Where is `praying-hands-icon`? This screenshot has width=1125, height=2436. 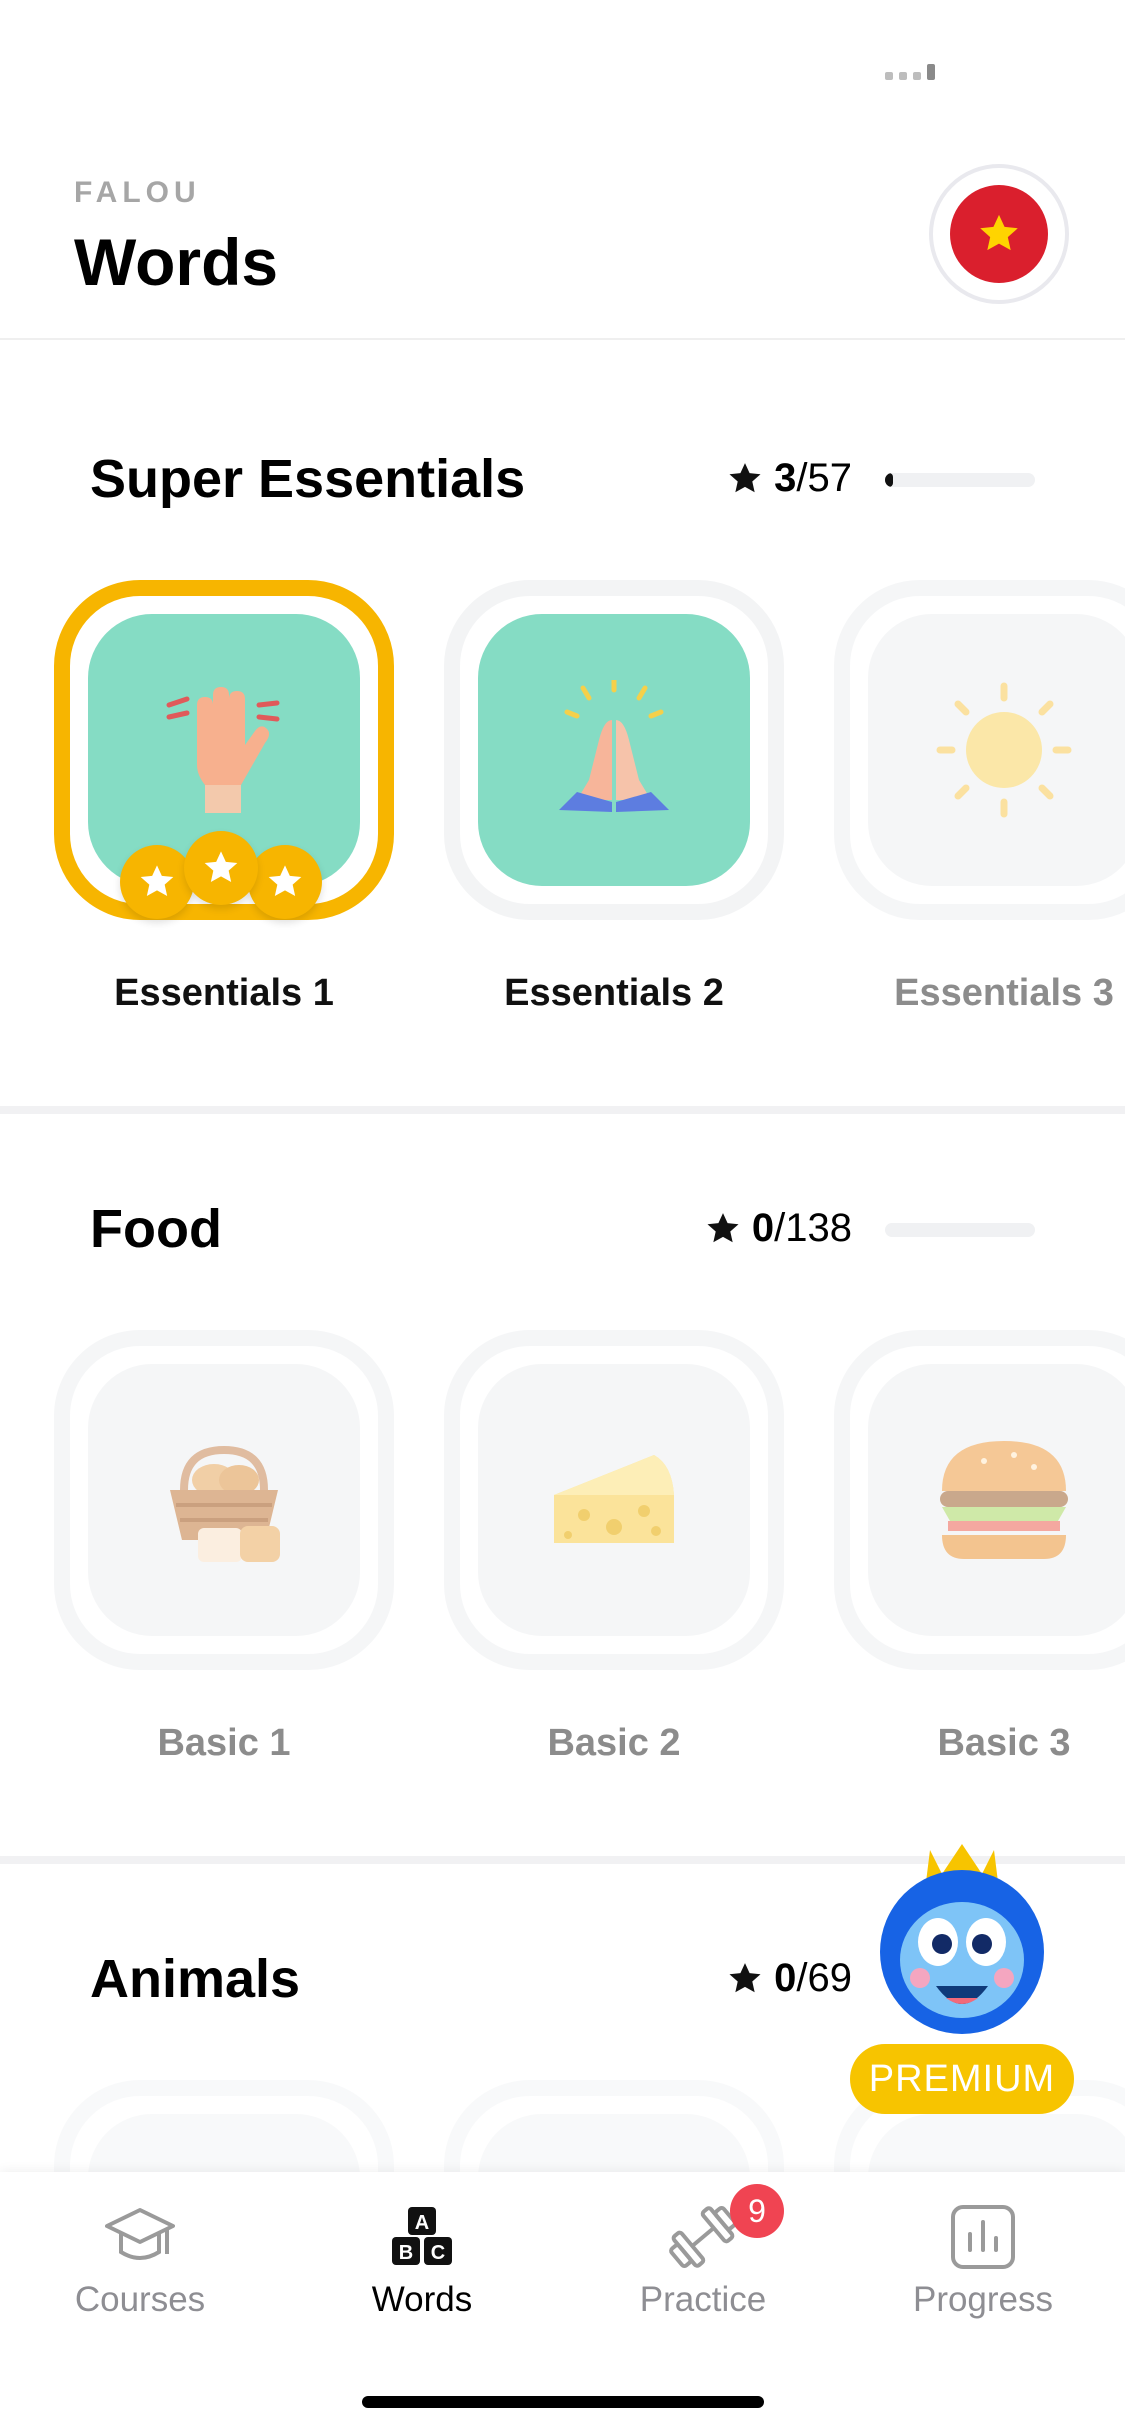 praying-hands-icon is located at coordinates (614, 746).